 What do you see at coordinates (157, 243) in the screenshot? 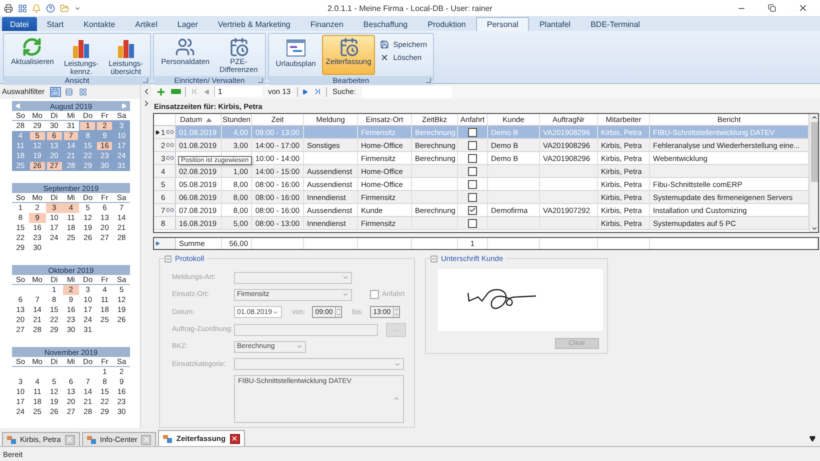
I see `row-arrow-icon` at bounding box center [157, 243].